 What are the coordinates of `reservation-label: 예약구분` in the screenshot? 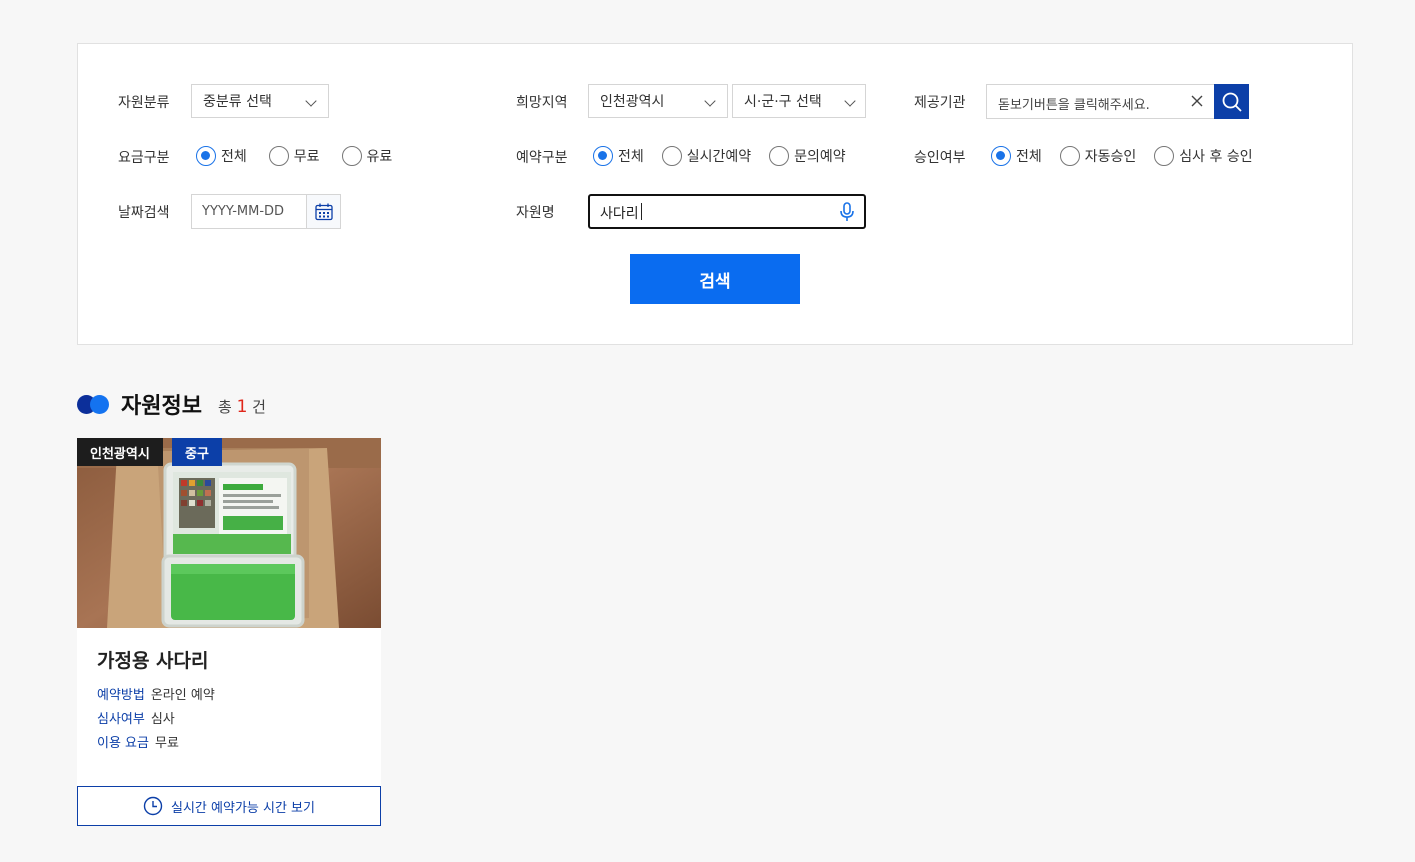 It's located at (542, 158).